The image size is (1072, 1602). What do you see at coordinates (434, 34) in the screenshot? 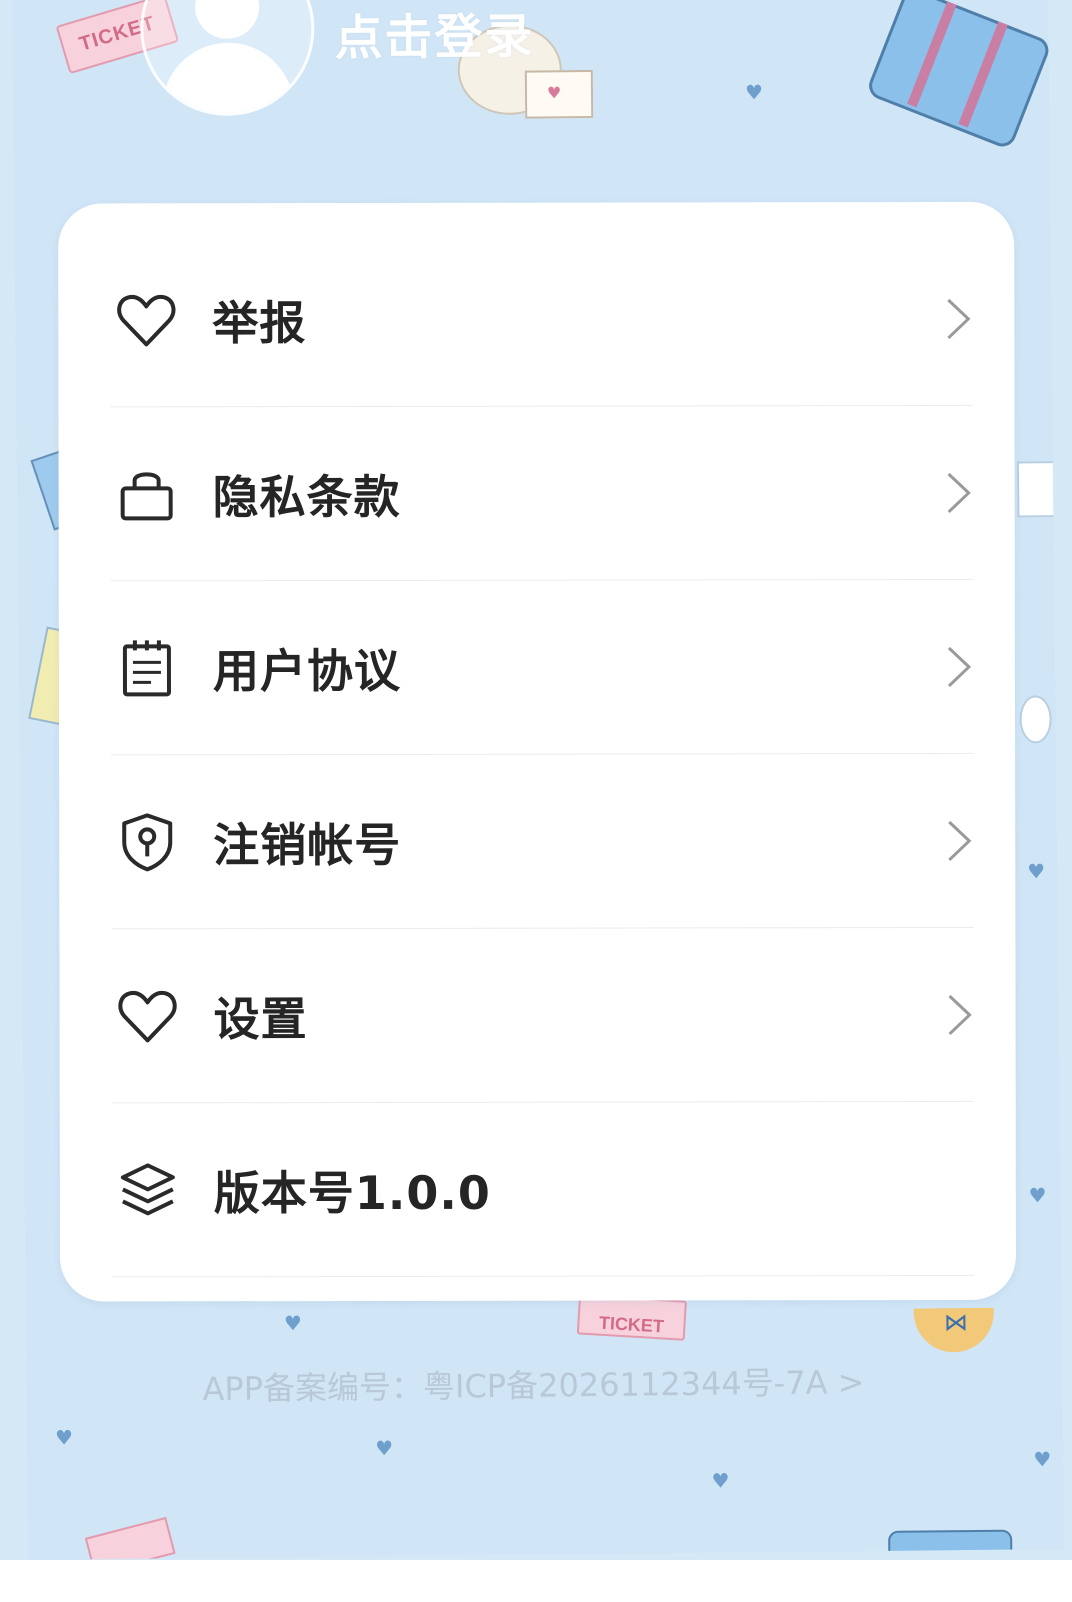
I see `login-button: 点击登录` at bounding box center [434, 34].